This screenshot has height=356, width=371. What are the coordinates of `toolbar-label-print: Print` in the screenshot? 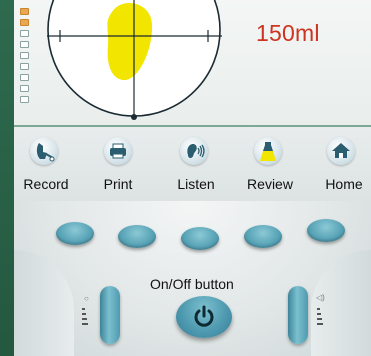 It's located at (118, 184).